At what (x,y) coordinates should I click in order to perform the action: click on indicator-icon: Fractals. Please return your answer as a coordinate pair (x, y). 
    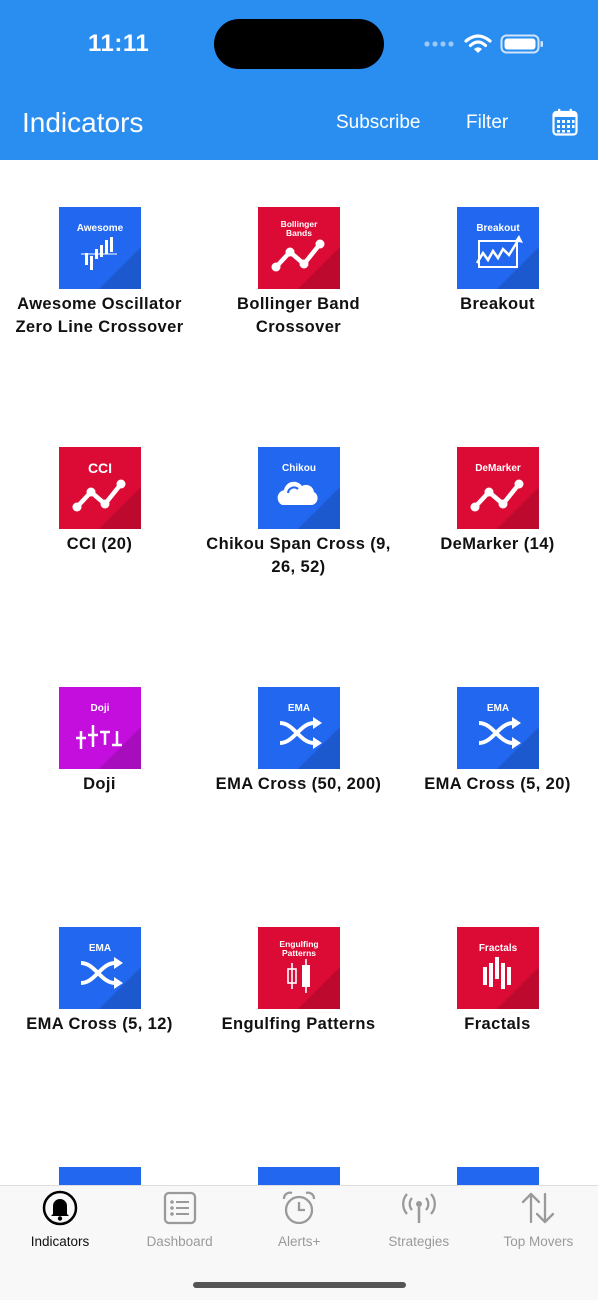
    Looking at the image, I should click on (498, 968).